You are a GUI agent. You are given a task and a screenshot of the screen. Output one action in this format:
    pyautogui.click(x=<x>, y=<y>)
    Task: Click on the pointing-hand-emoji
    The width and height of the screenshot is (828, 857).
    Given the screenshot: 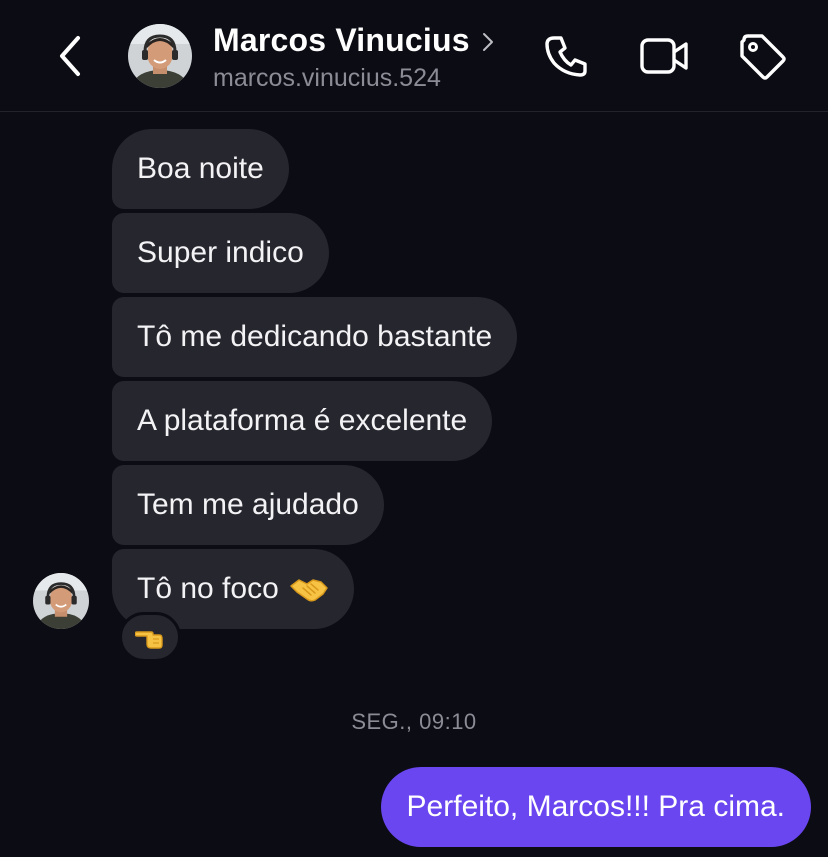 What is the action you would take?
    pyautogui.click(x=149, y=640)
    